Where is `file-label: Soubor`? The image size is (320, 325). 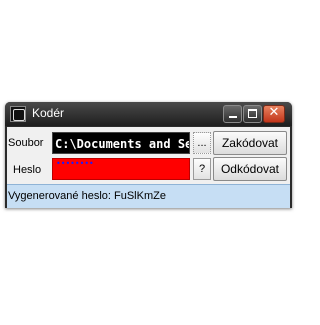
file-label: Soubor is located at coordinates (26, 143).